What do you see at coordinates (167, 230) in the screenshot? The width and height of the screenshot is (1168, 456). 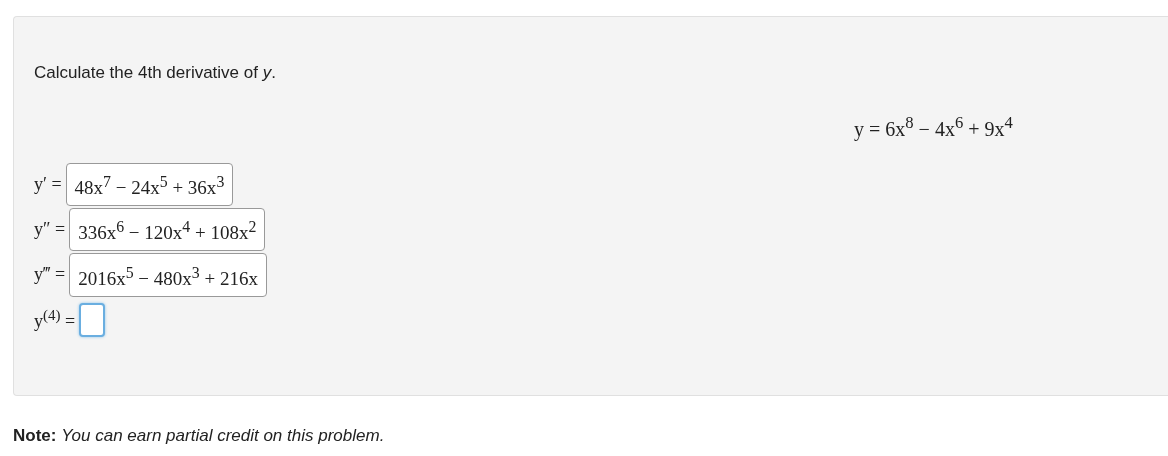 I see `answer-box: 336x$^{6}$ − 120x$^{4}$ + 108x$^{2}$` at bounding box center [167, 230].